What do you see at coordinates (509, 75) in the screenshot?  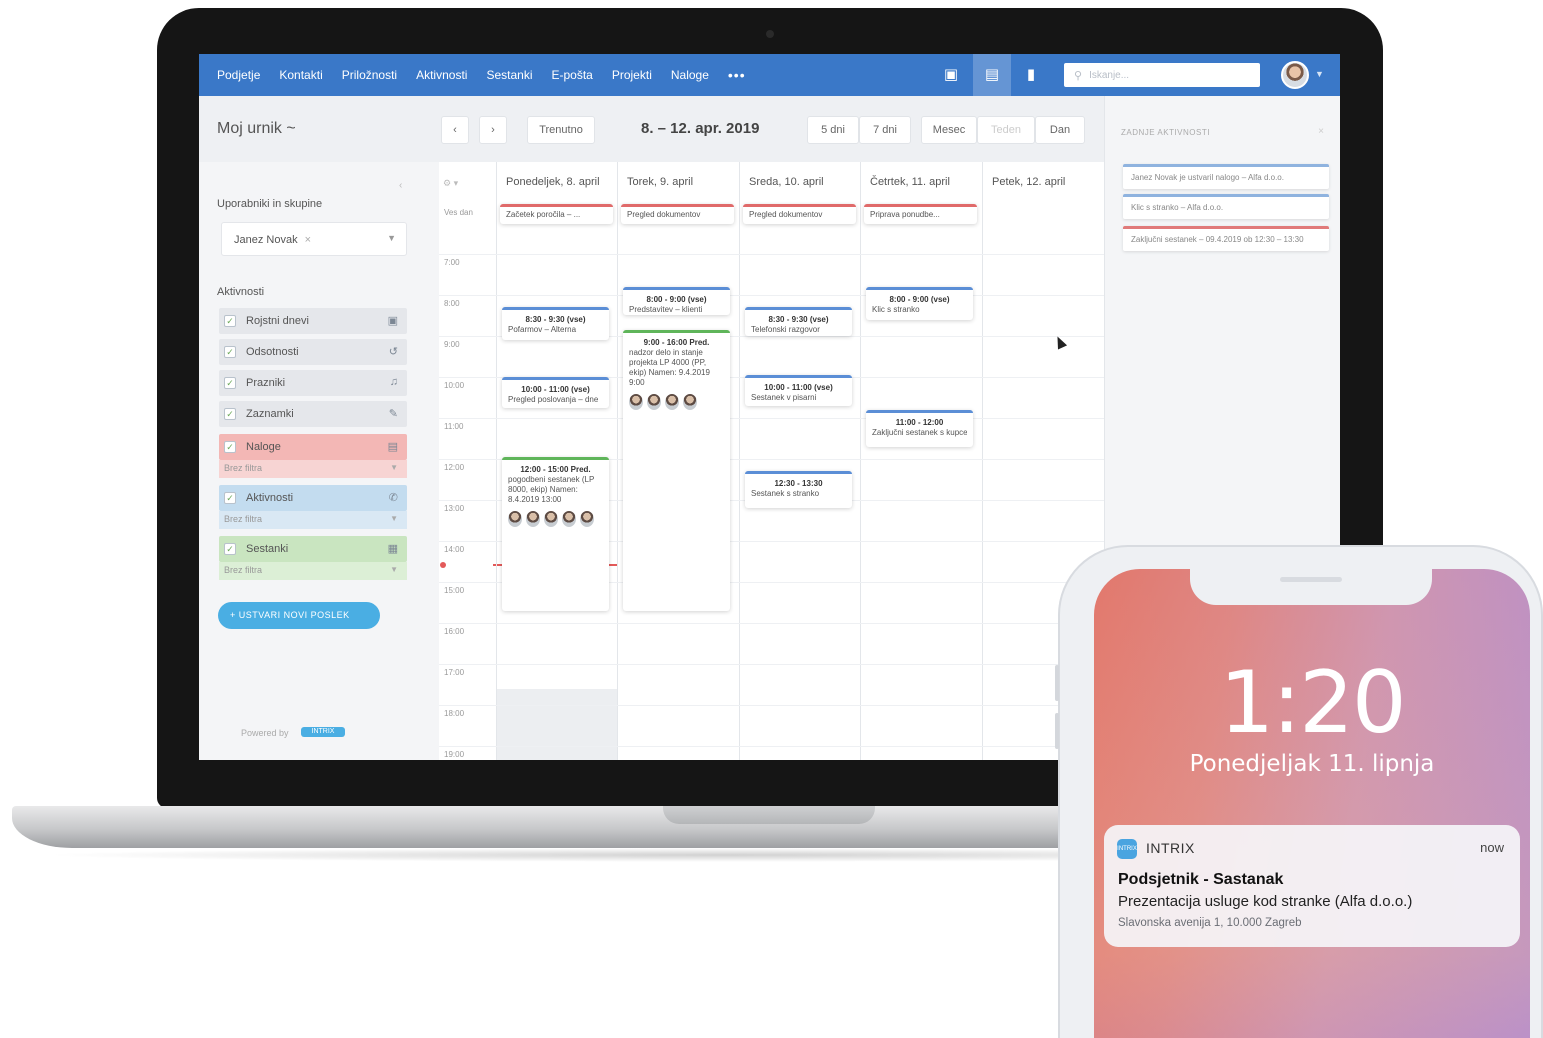 I see `nav-item-meetings: Sestanki` at bounding box center [509, 75].